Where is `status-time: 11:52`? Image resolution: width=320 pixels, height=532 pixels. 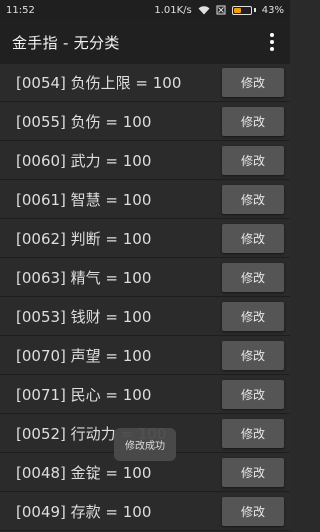
status-time: 11:52 is located at coordinates (20, 10).